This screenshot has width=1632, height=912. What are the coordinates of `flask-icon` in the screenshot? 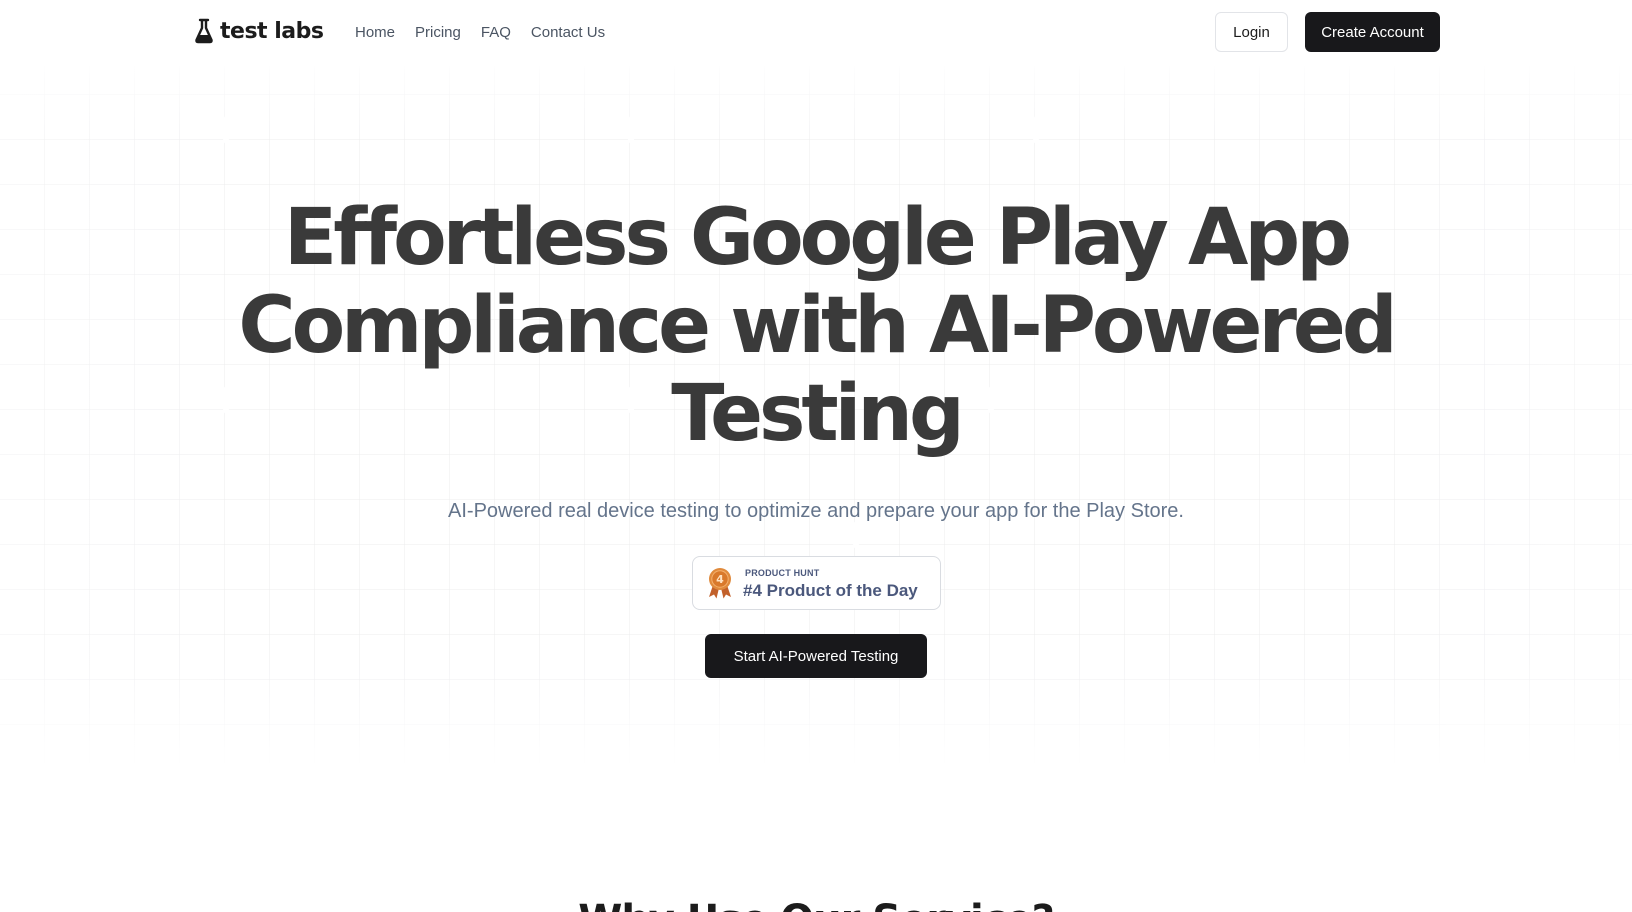 It's located at (204, 31).